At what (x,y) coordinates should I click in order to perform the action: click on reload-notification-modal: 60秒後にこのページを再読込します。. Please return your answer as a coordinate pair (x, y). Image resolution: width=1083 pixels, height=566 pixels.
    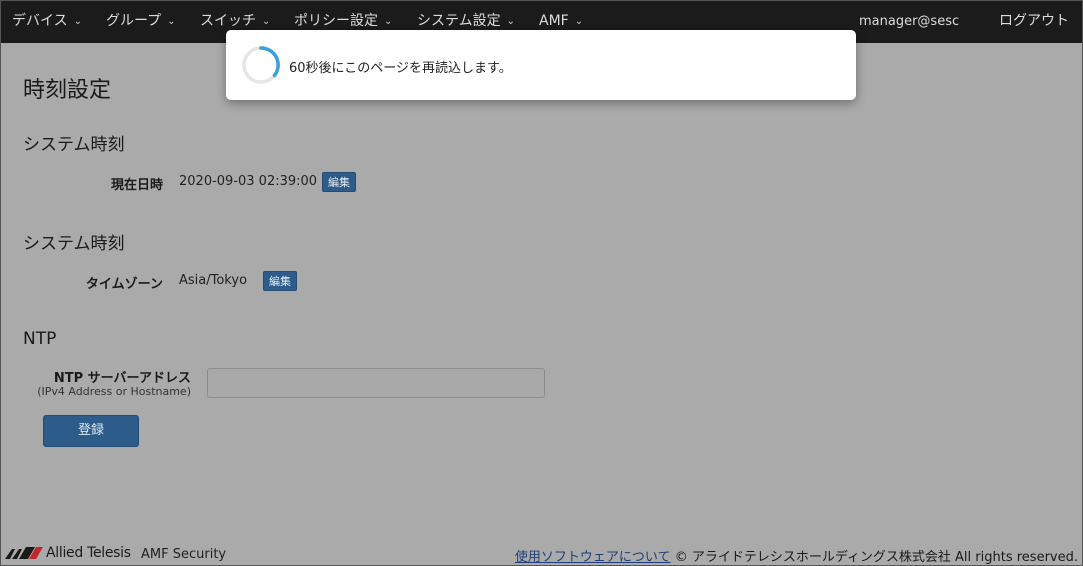
    Looking at the image, I should click on (541, 65).